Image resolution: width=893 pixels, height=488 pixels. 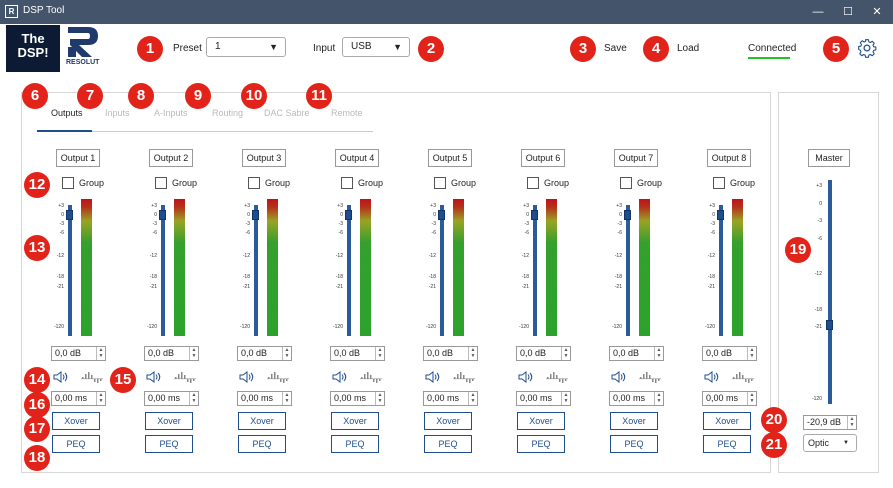 What do you see at coordinates (830, 292) in the screenshot?
I see `master-fader-track` at bounding box center [830, 292].